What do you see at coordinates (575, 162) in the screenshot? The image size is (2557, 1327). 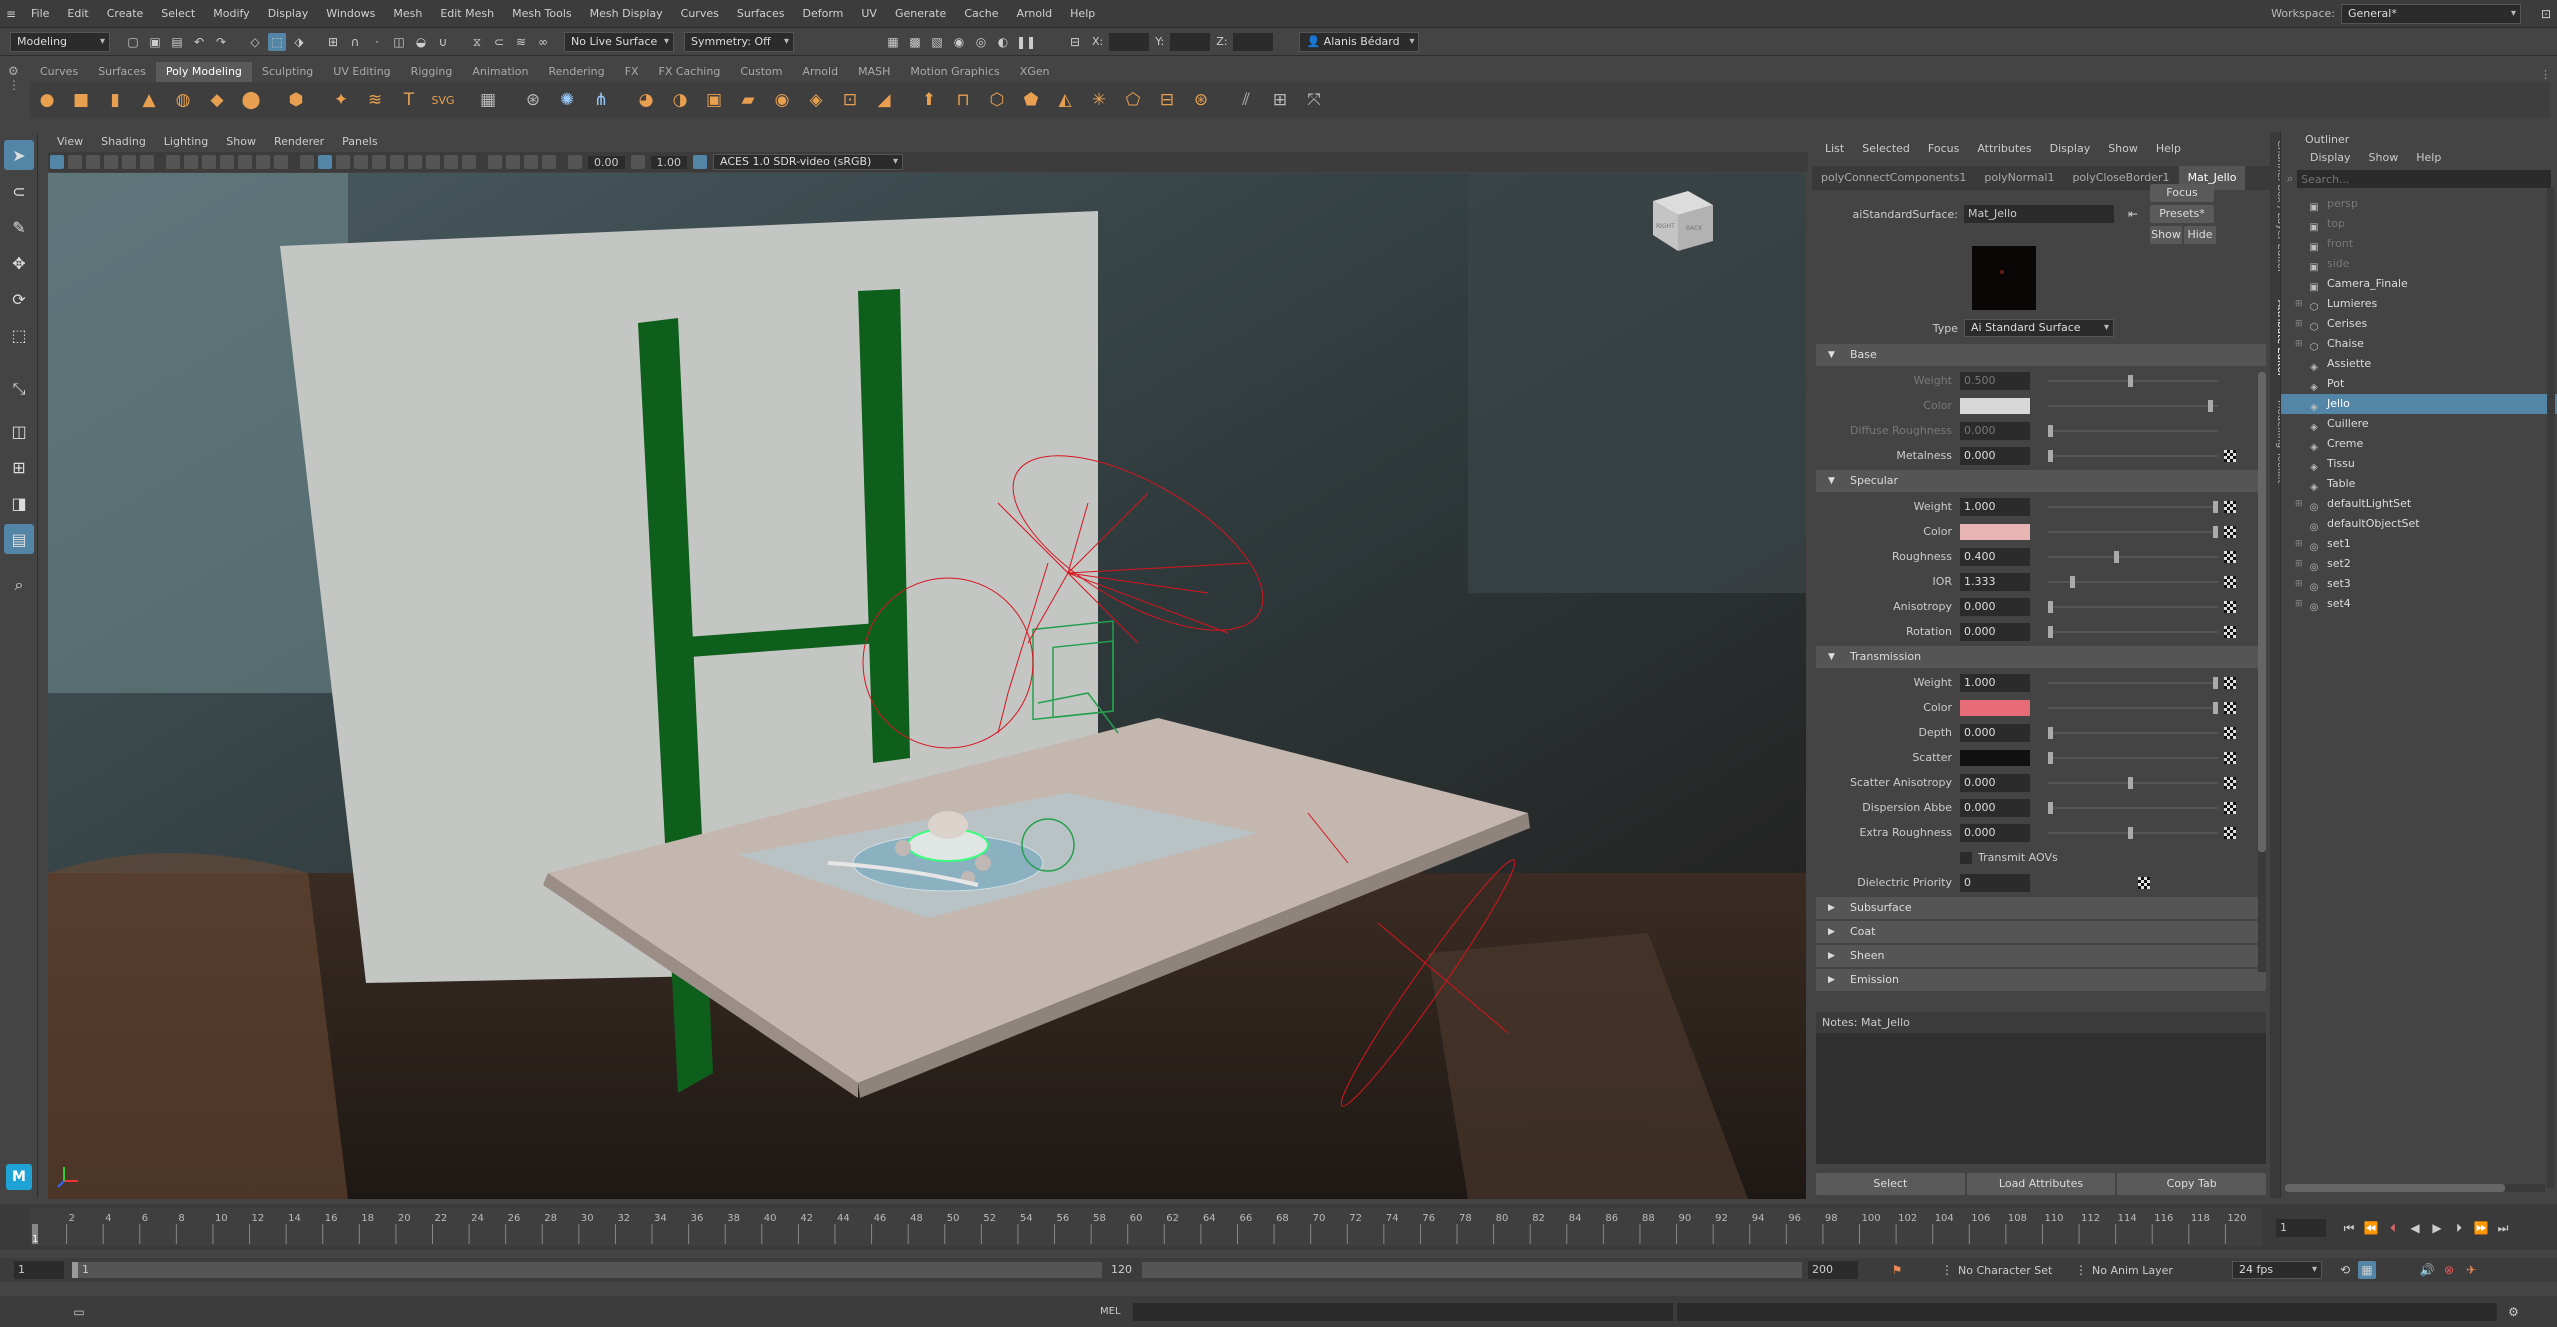 I see `exposure-icon` at bounding box center [575, 162].